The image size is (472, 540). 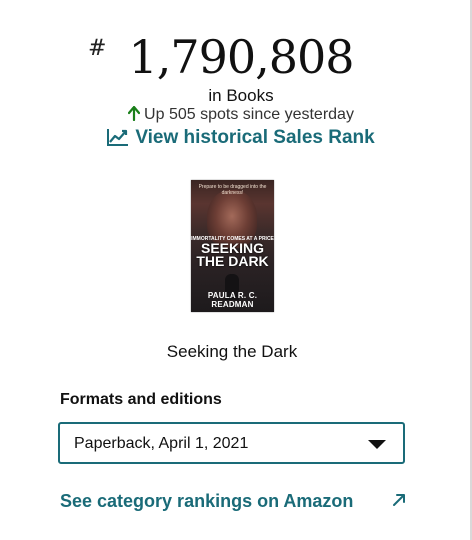 I want to click on view-historical-sales-rank-link: View historical Sales Rank, so click(x=236, y=139).